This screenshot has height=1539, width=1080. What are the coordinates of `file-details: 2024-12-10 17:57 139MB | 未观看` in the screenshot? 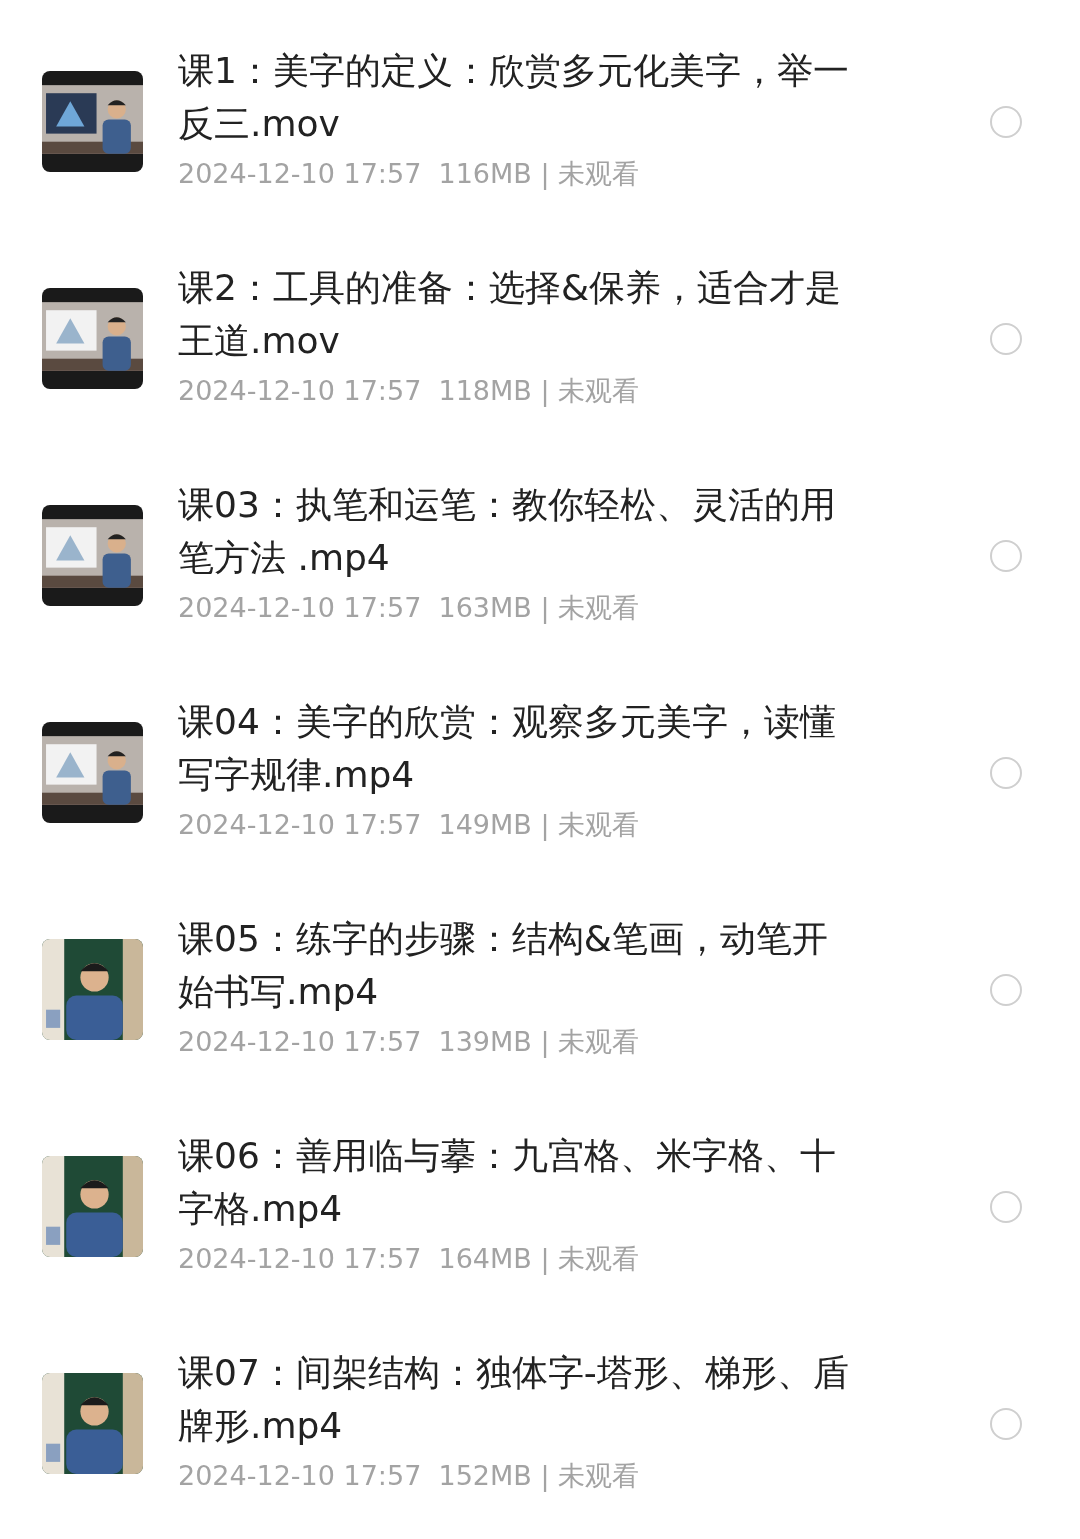 It's located at (409, 1042).